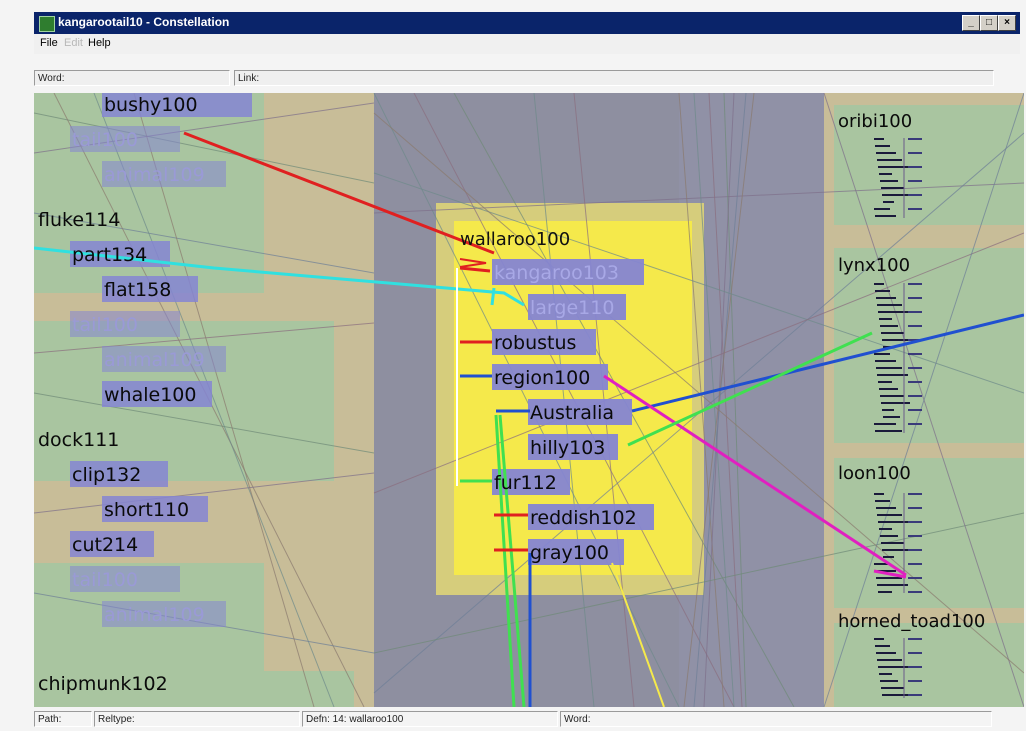  I want to click on node-robustus: robustus, so click(535, 343).